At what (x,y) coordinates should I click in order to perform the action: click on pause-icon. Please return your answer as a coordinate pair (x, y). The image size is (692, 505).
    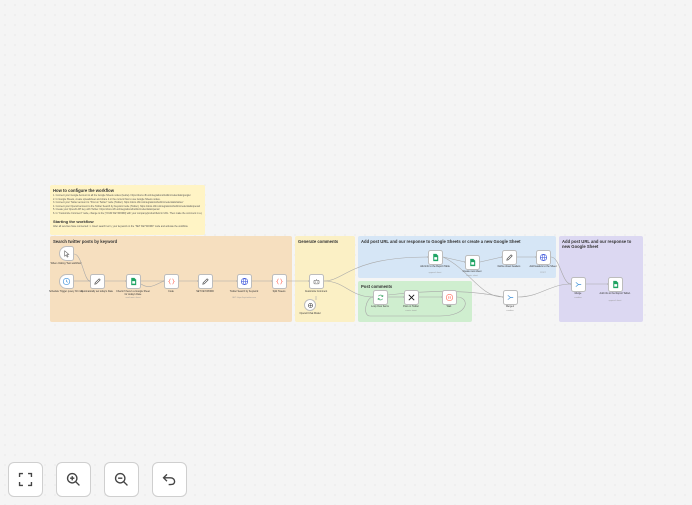
    Looking at the image, I should click on (449, 297).